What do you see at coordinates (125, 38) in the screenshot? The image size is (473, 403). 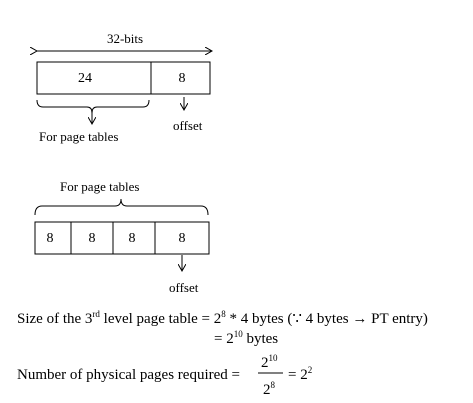 I see `width-label: 32-bits` at bounding box center [125, 38].